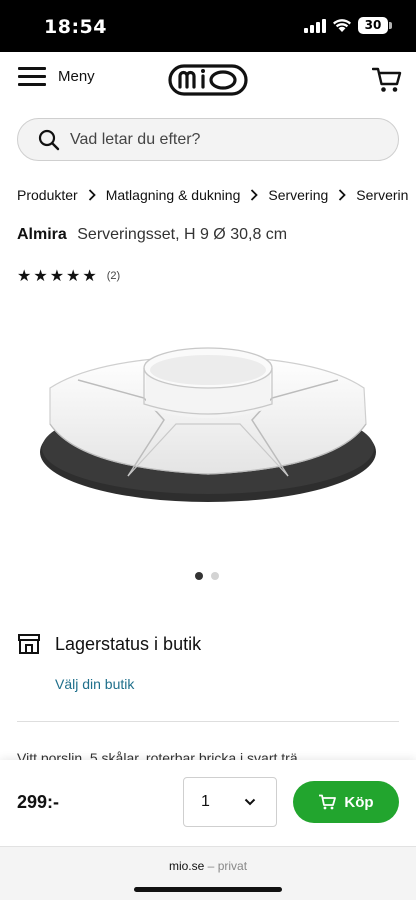 The image size is (416, 900). I want to click on url-domain: mio.se, so click(186, 866).